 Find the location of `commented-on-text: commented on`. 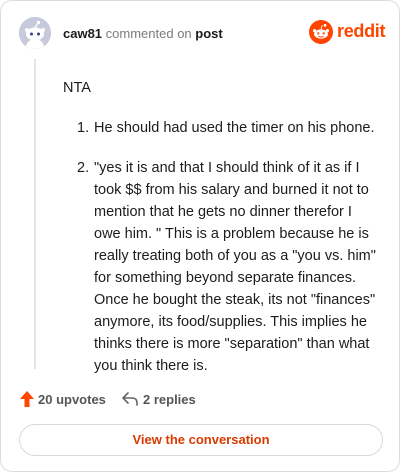

commented-on-text: commented on is located at coordinates (148, 33).